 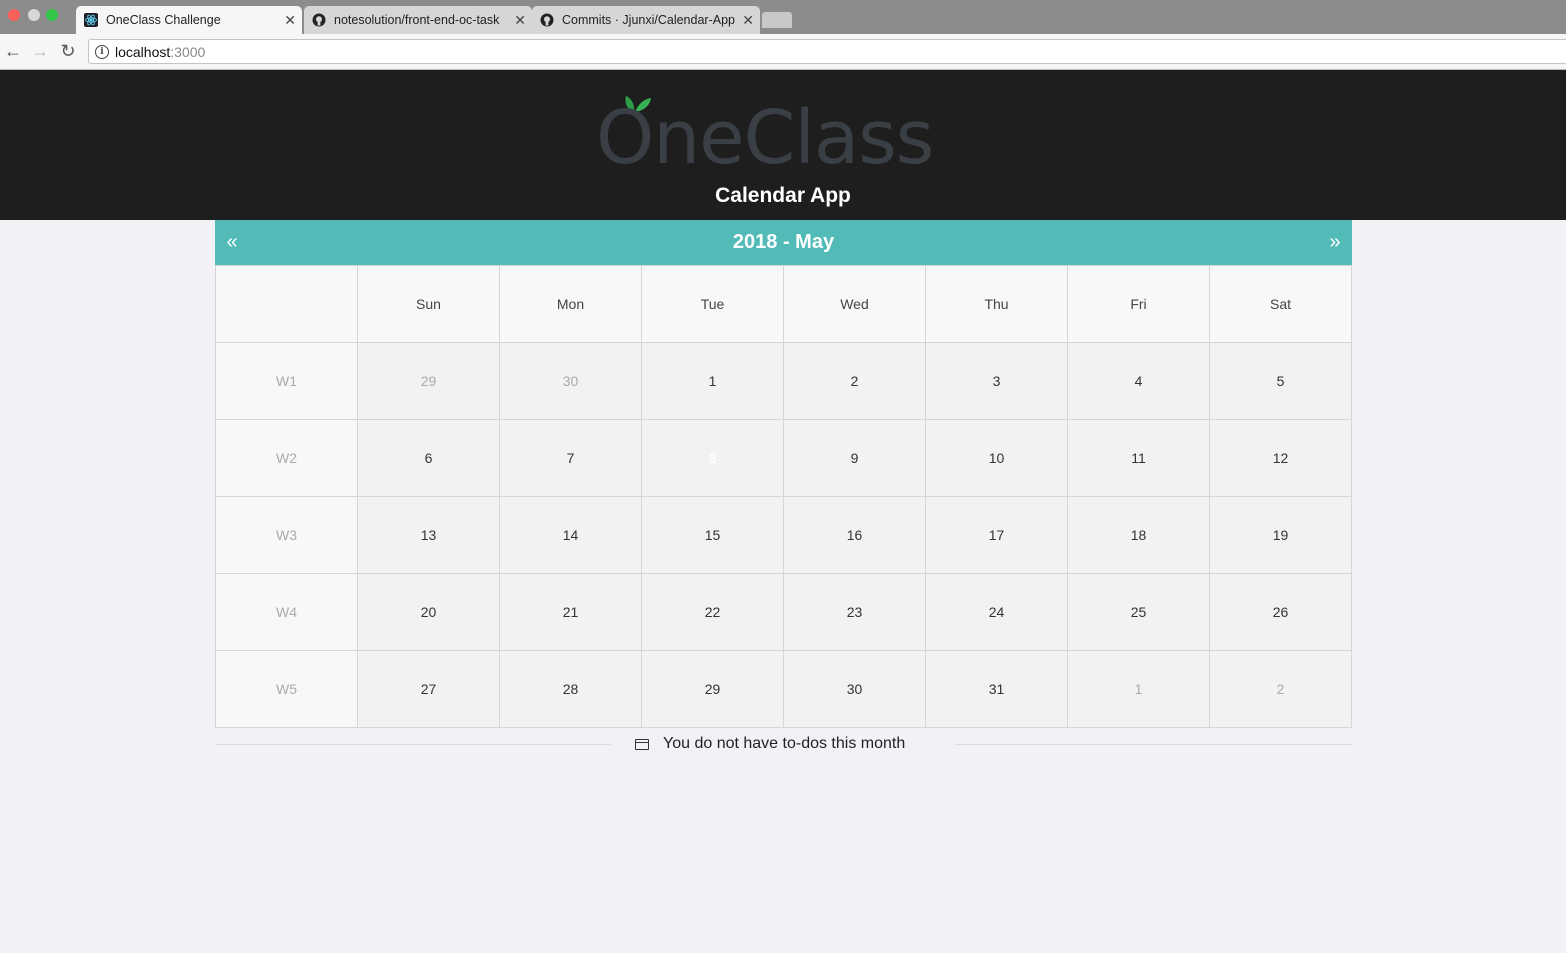 What do you see at coordinates (854, 689) in the screenshot?
I see `day-cell: 30` at bounding box center [854, 689].